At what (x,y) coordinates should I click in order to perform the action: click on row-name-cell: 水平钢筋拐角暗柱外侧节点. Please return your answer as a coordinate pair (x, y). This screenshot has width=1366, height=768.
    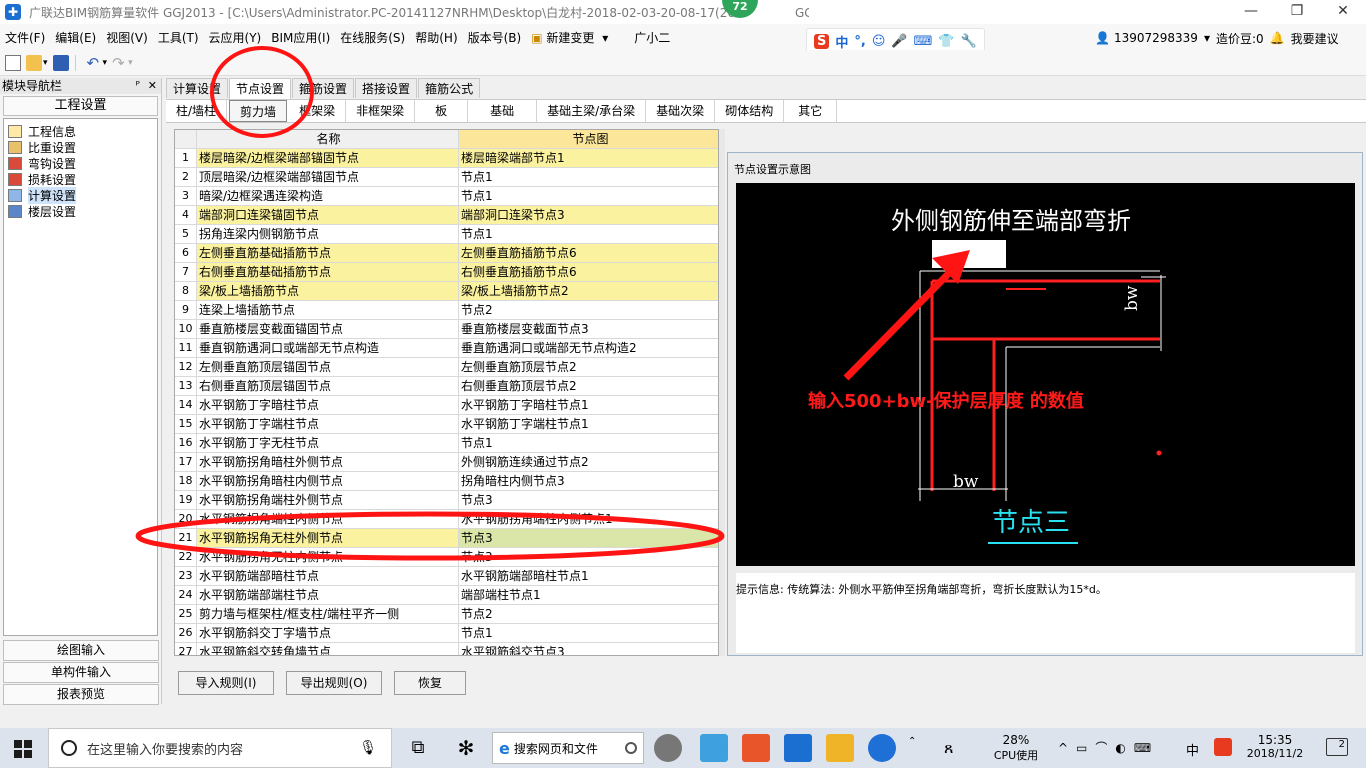
    Looking at the image, I should click on (328, 462).